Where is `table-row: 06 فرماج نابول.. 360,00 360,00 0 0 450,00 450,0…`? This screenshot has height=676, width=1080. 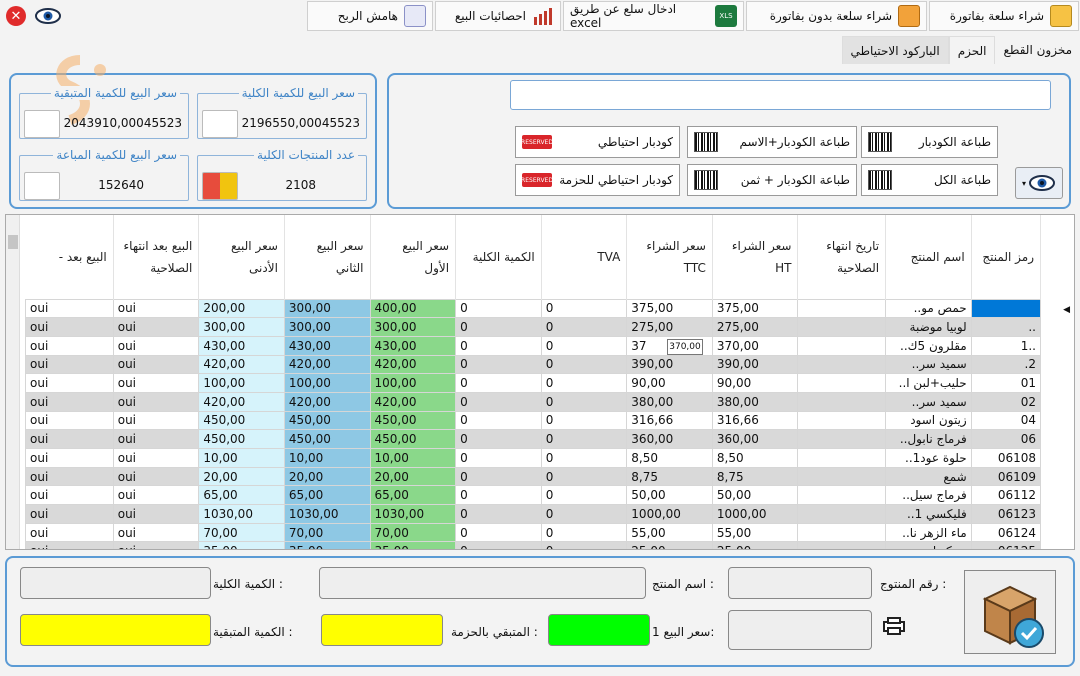 table-row: 06 فرماج نابول.. 360,00 360,00 0 0 450,00 450,0… is located at coordinates (533, 439).